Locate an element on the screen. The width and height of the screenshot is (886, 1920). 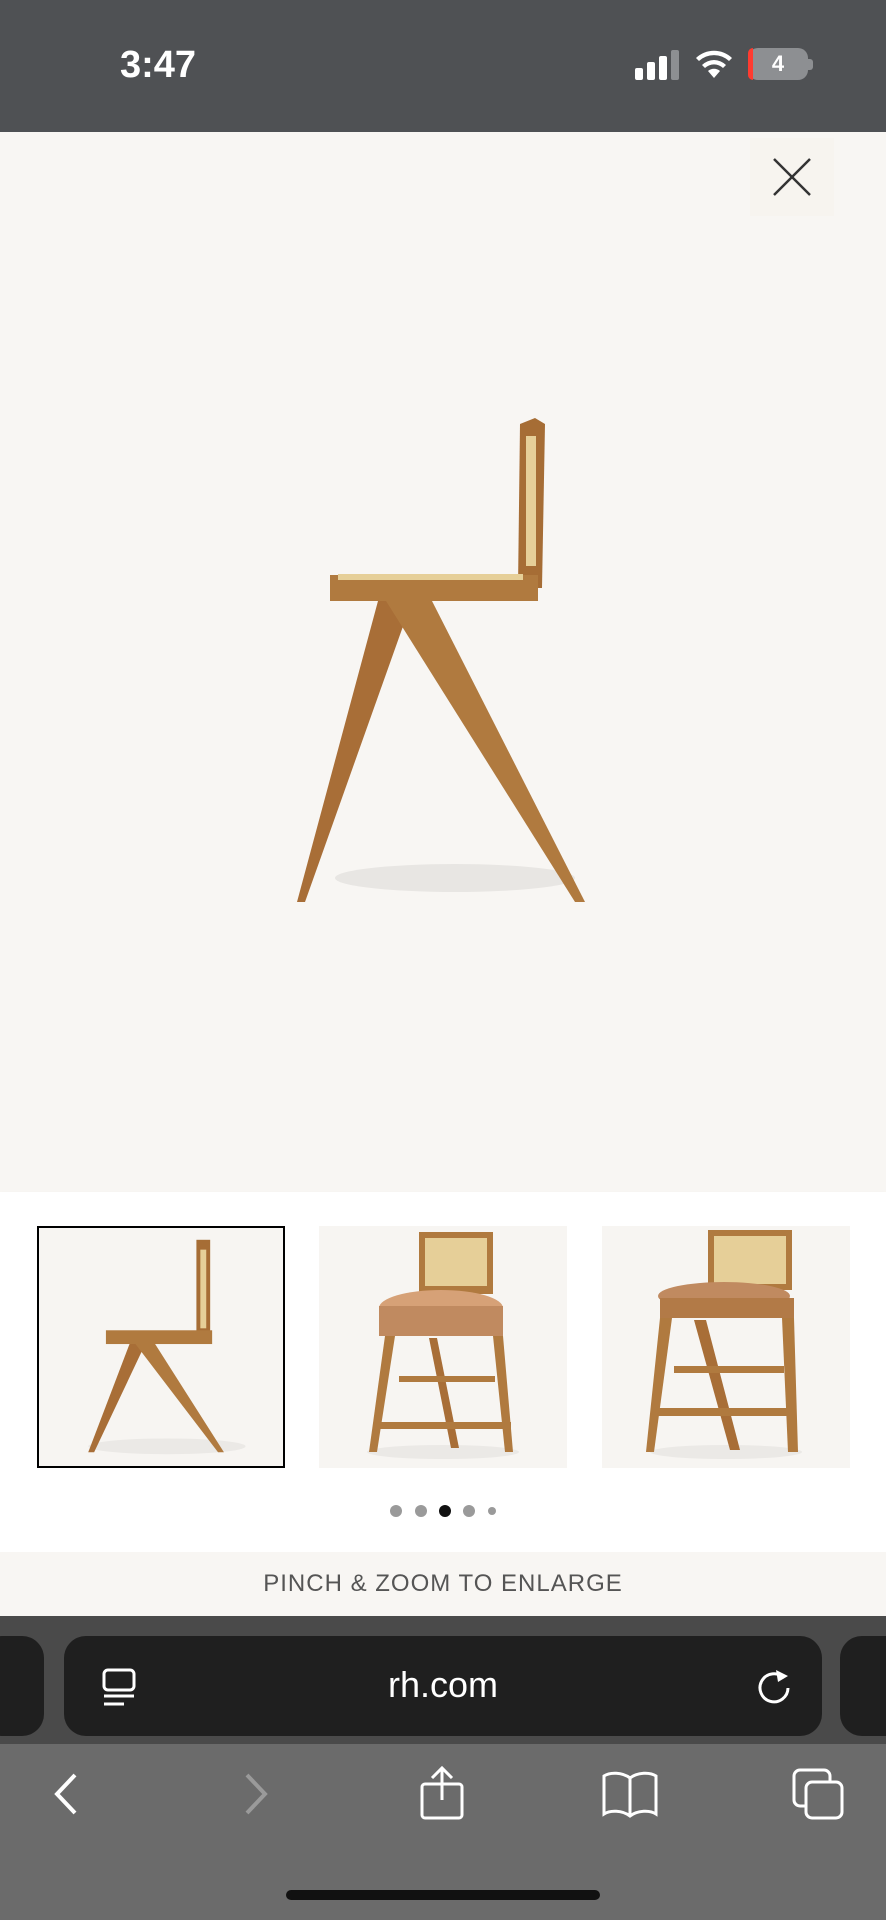
status-time: 3:47 is located at coordinates (158, 65).